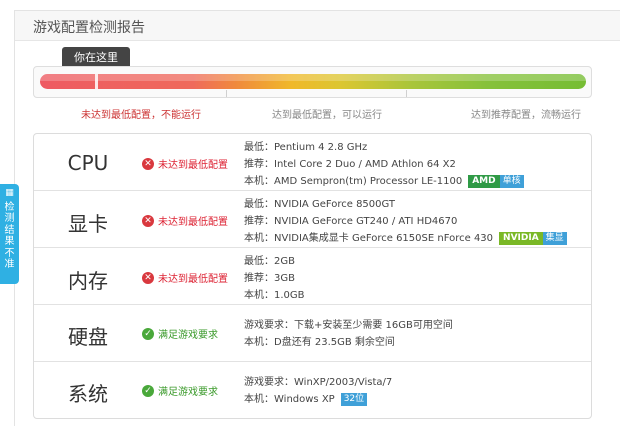  I want to click on spec-requirement: 游戏要求：WinXP/2003/Vista/7, so click(318, 382).